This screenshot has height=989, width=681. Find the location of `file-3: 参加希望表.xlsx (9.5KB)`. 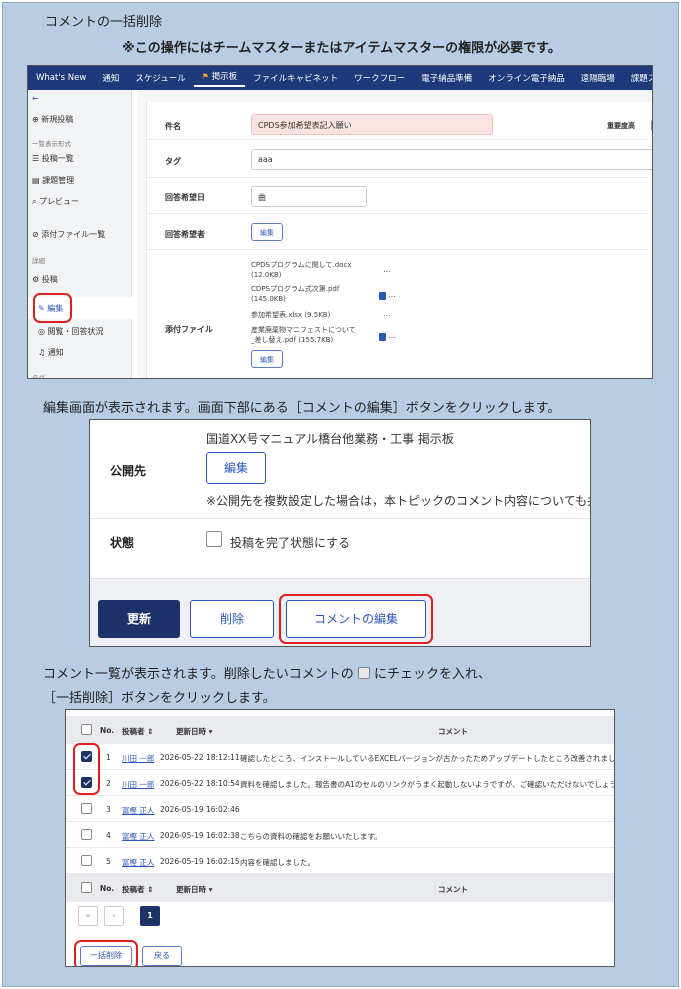

file-3: 参加希望表.xlsx (9.5KB) is located at coordinates (290, 315).